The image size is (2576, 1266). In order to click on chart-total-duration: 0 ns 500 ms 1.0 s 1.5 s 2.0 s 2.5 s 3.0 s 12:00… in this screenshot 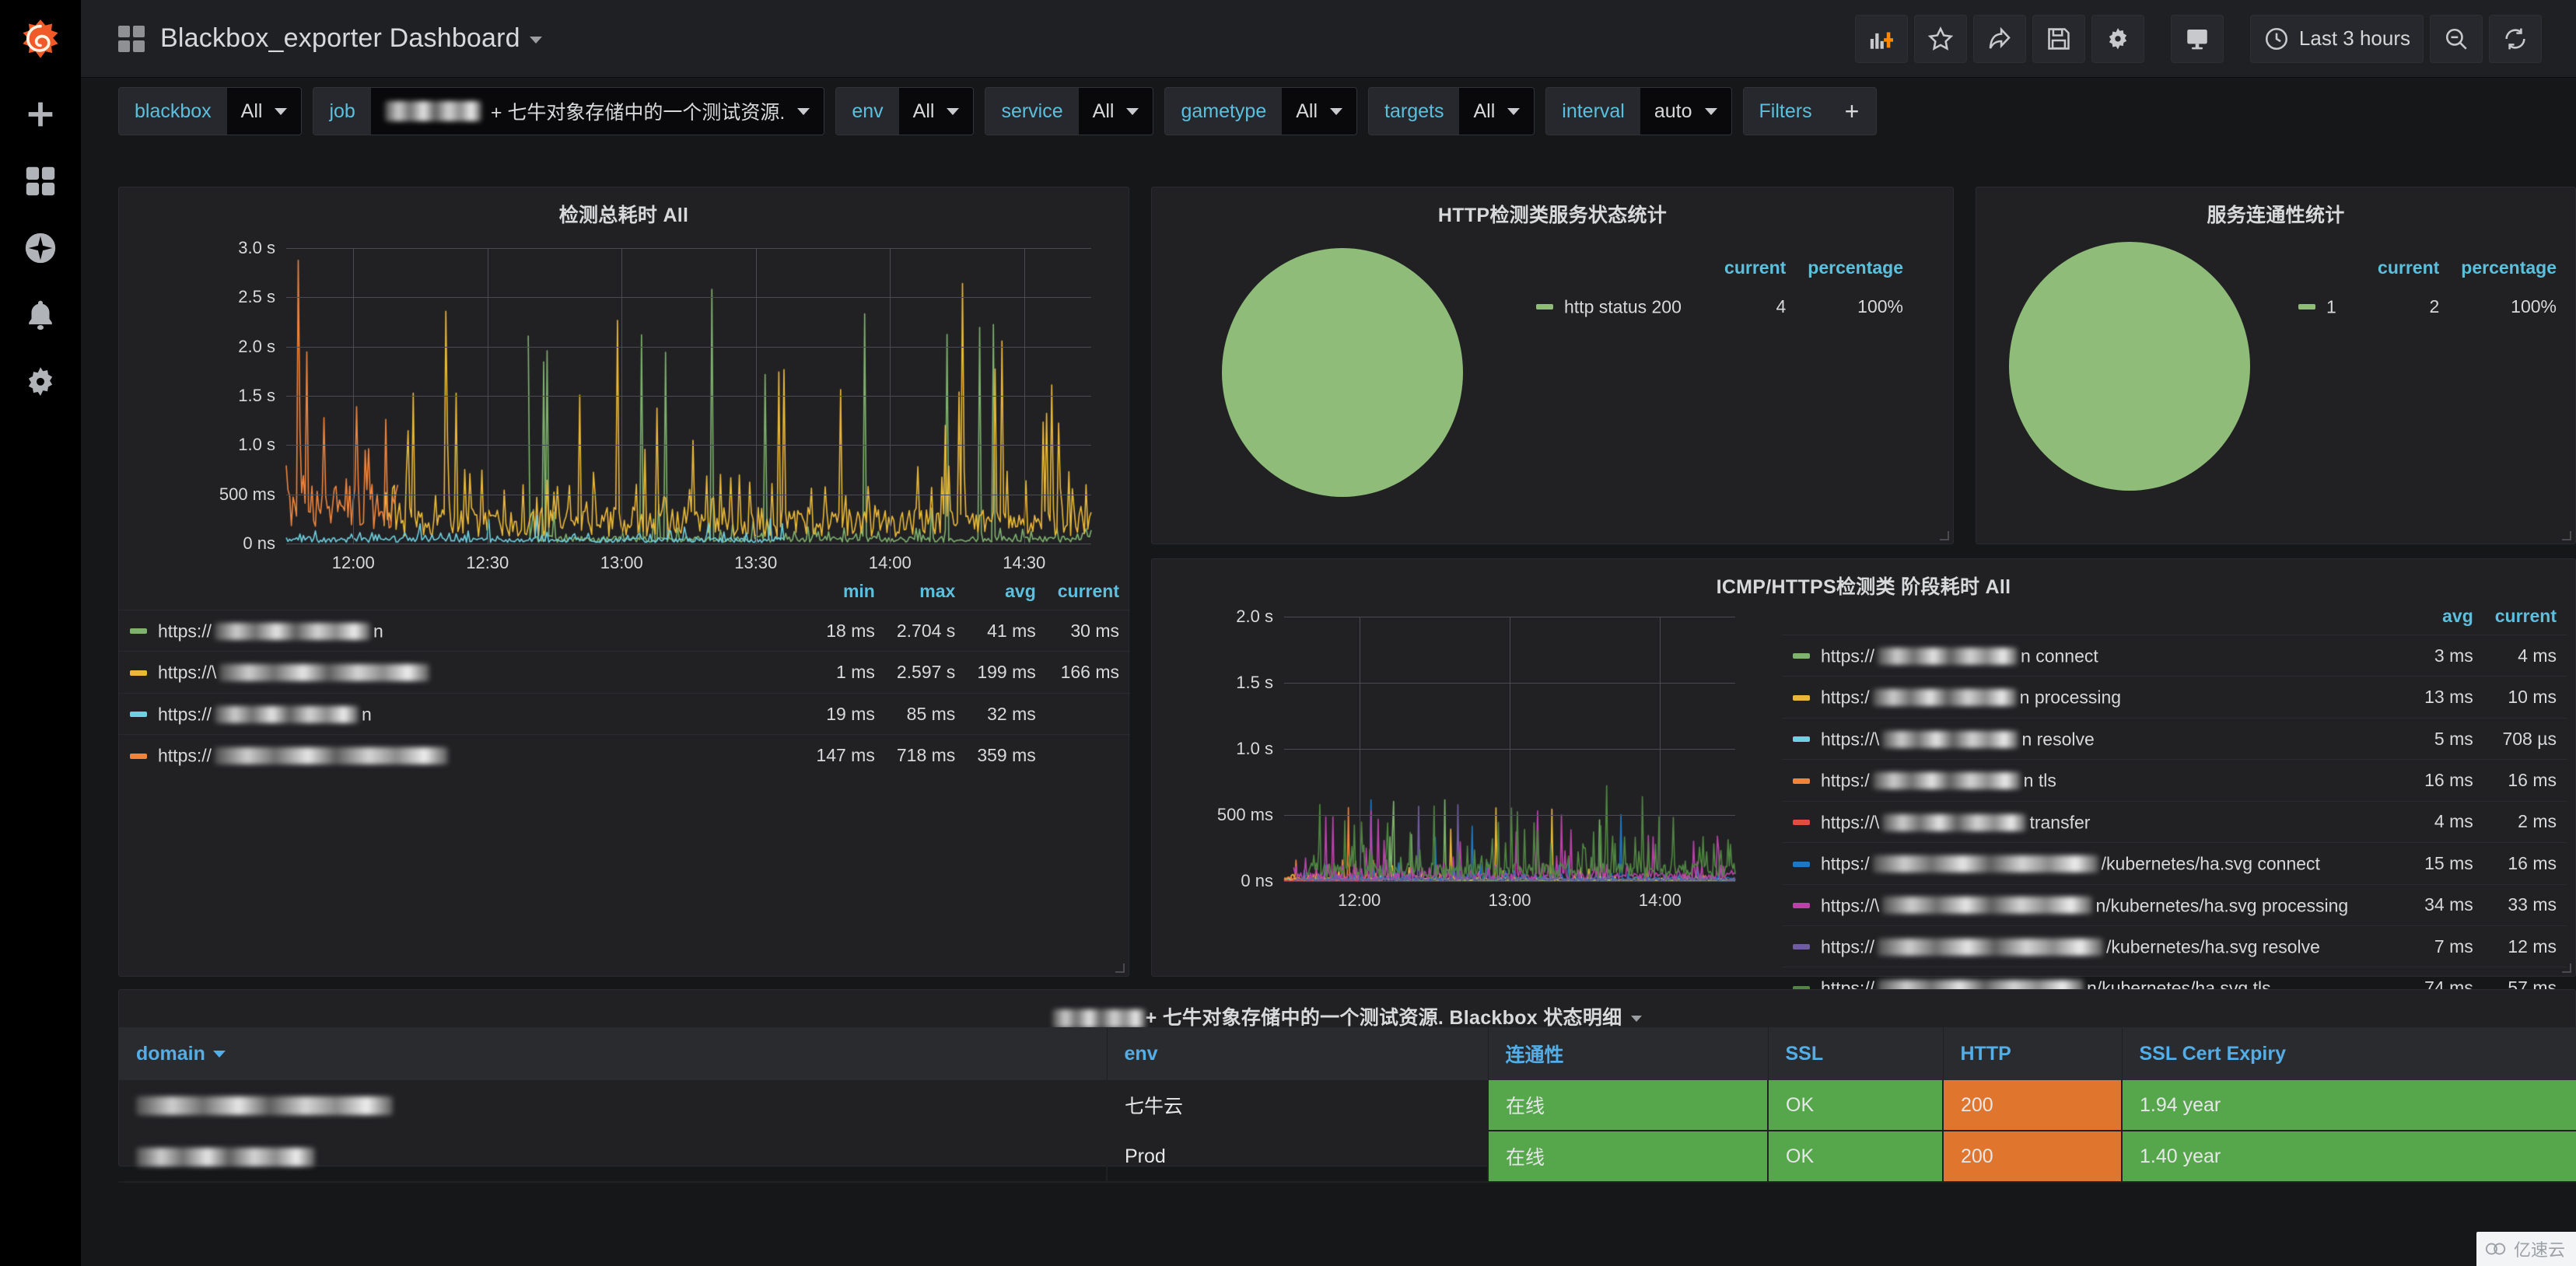, I will do `click(624, 399)`.